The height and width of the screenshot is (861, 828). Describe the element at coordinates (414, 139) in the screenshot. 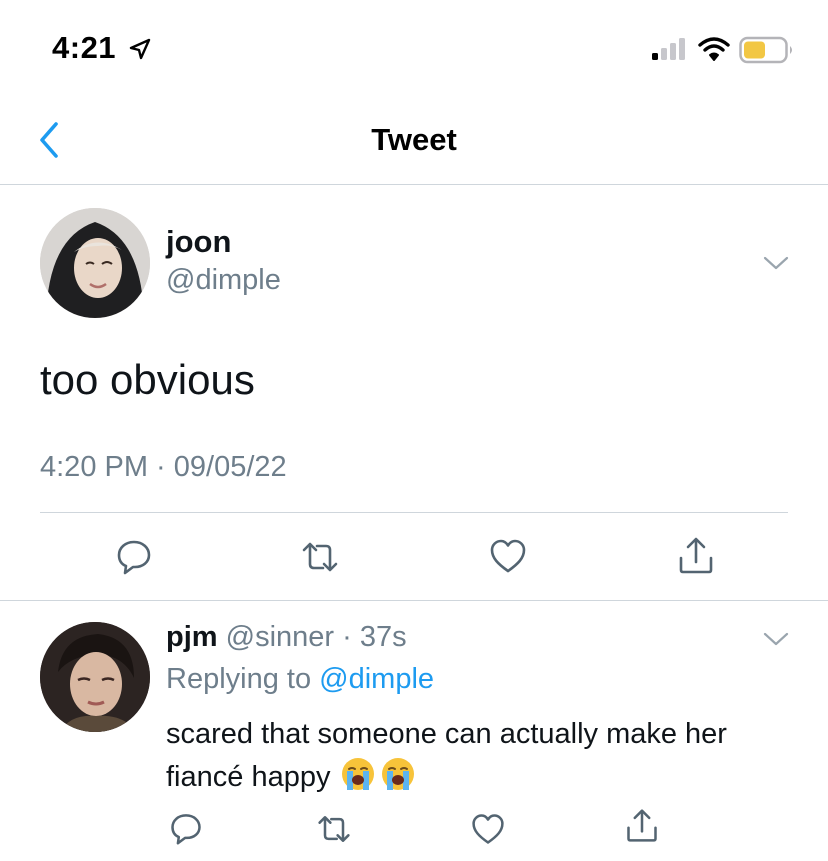

I see `page-title: Tweet` at that location.